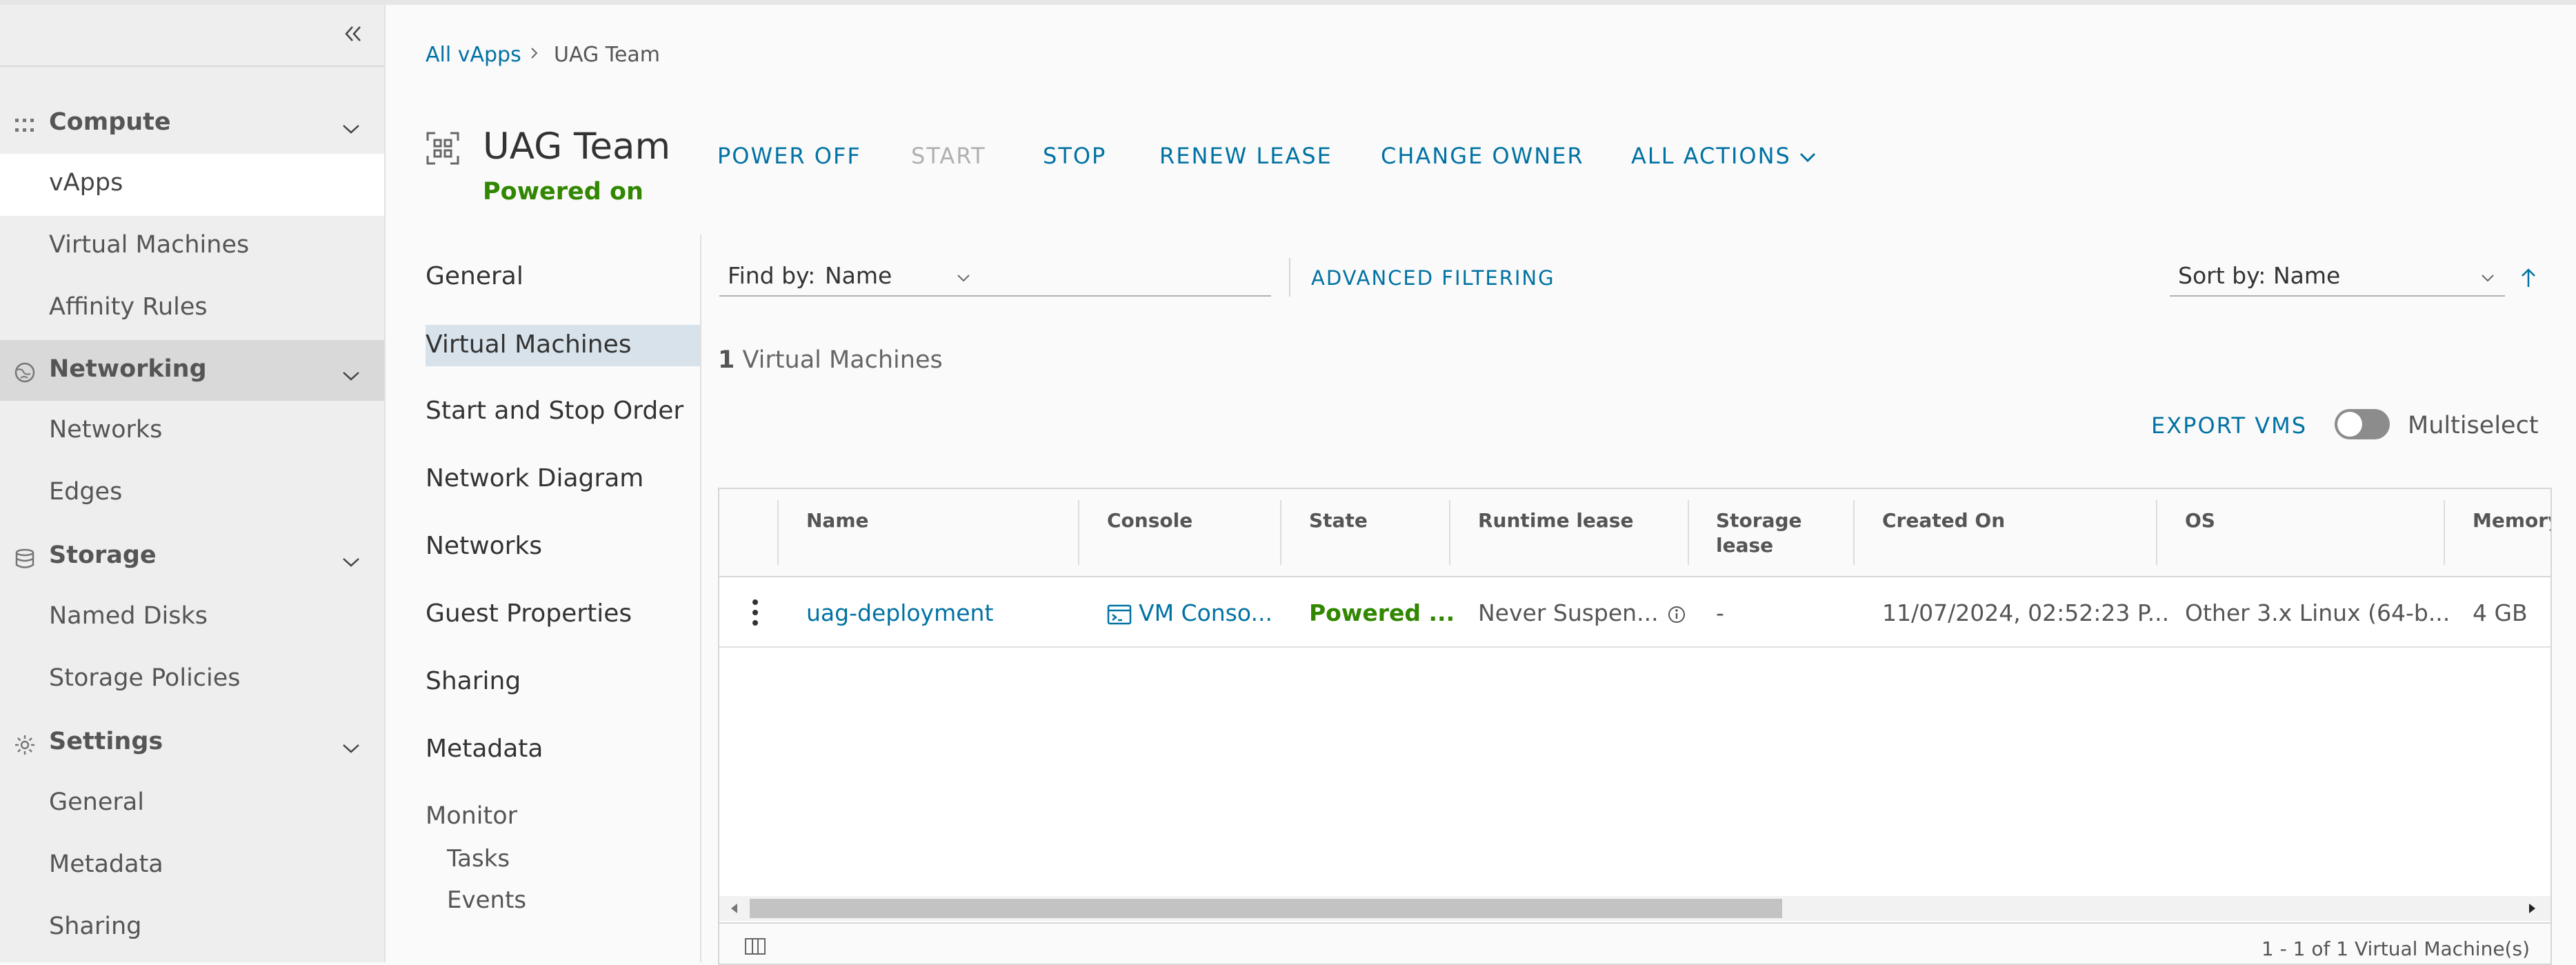  Describe the element at coordinates (995, 274) in the screenshot. I see `find-by-select: Find by: Name` at that location.